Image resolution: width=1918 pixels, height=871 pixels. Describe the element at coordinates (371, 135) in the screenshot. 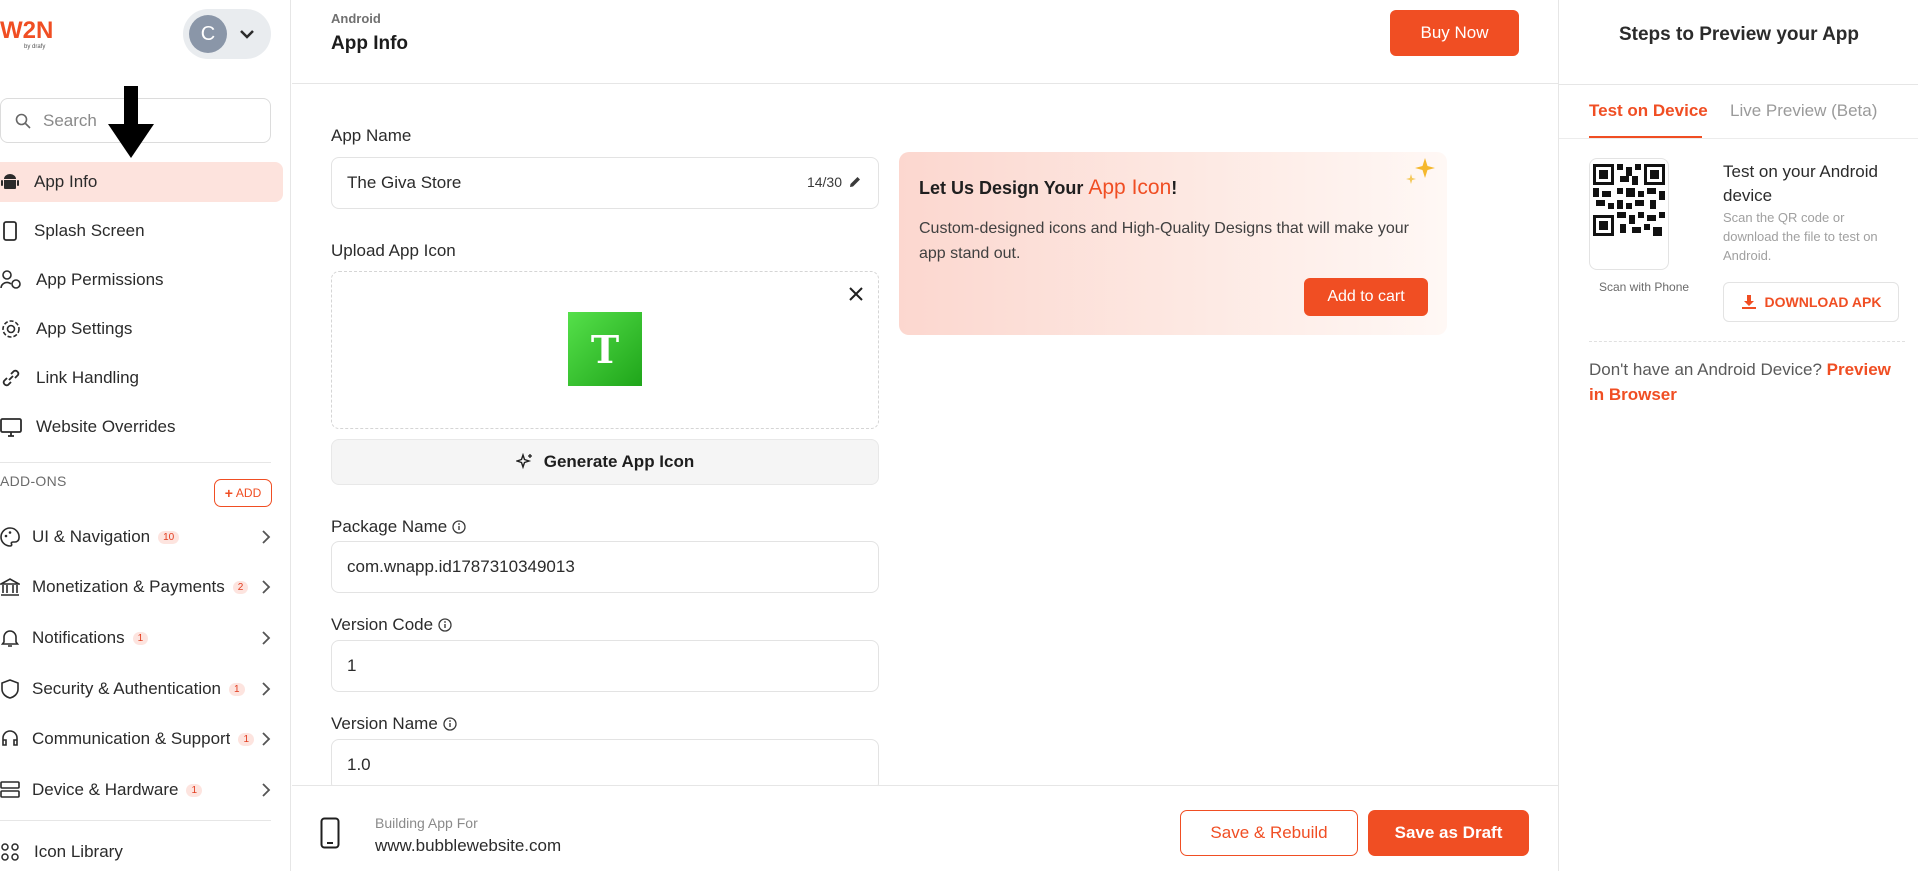

I see `app-name-label-text: App Name` at that location.